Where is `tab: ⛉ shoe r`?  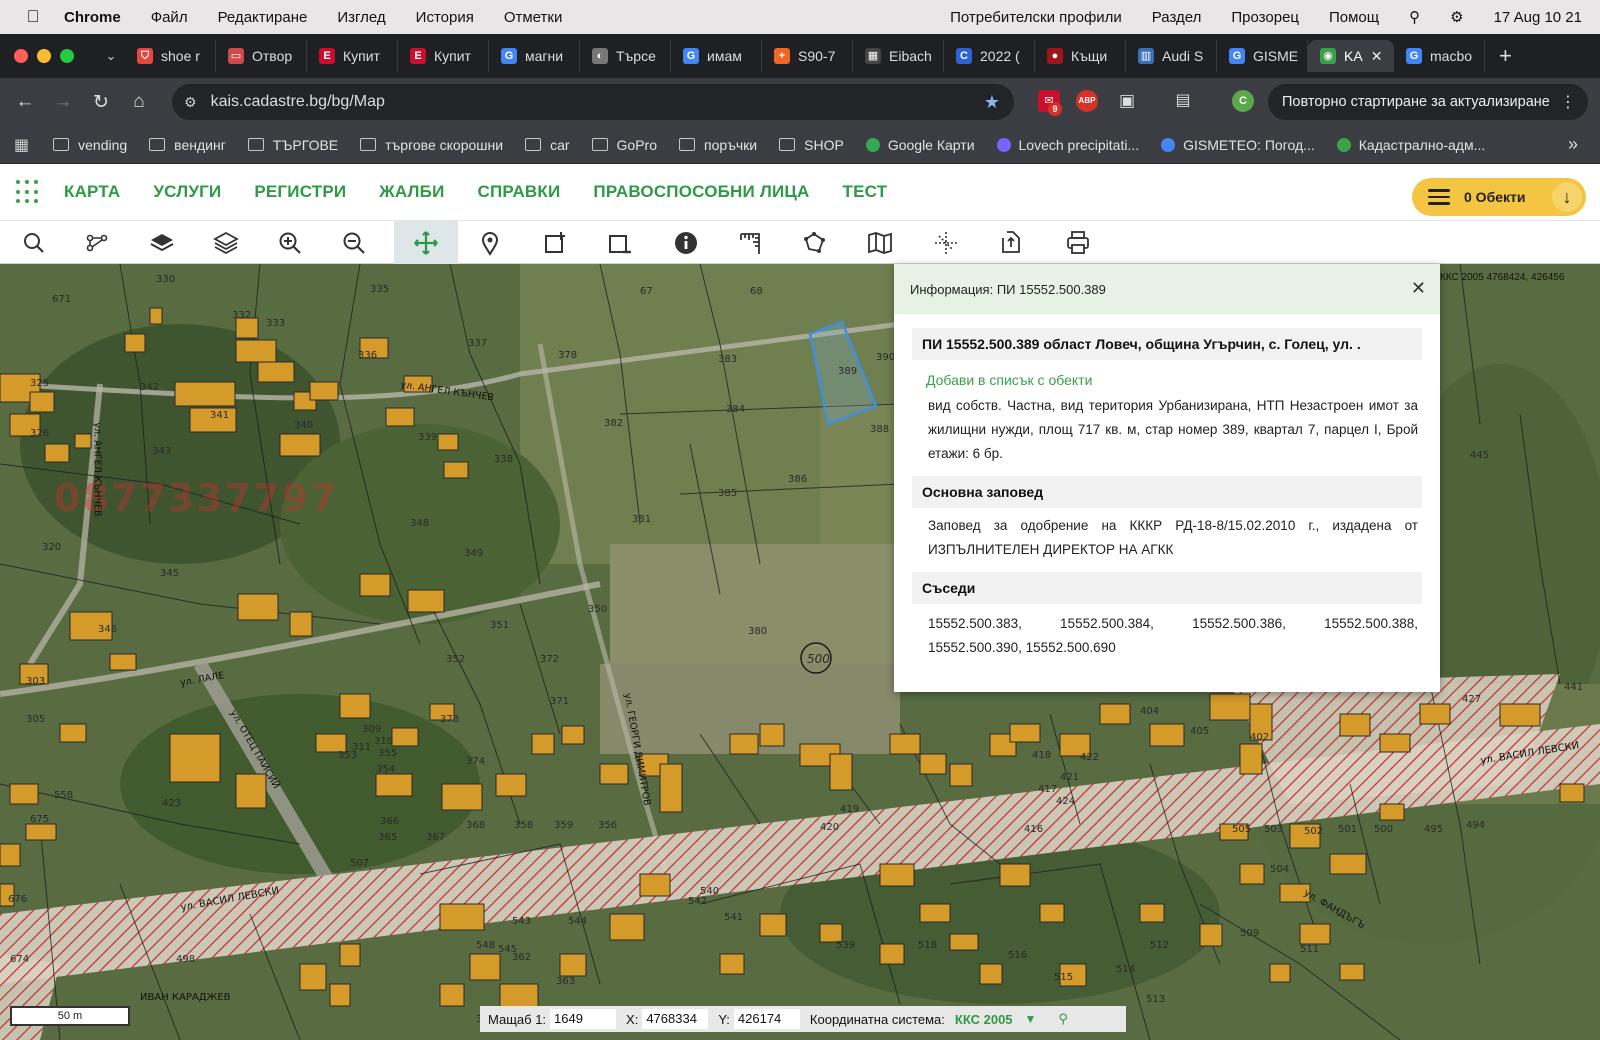
tab: ⛉ shoe r is located at coordinates (170, 56).